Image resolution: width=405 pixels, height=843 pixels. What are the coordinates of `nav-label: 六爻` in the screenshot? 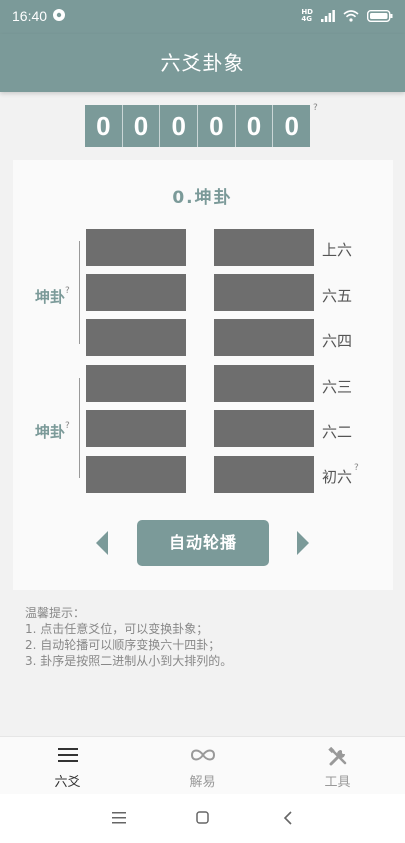 It's located at (67, 782).